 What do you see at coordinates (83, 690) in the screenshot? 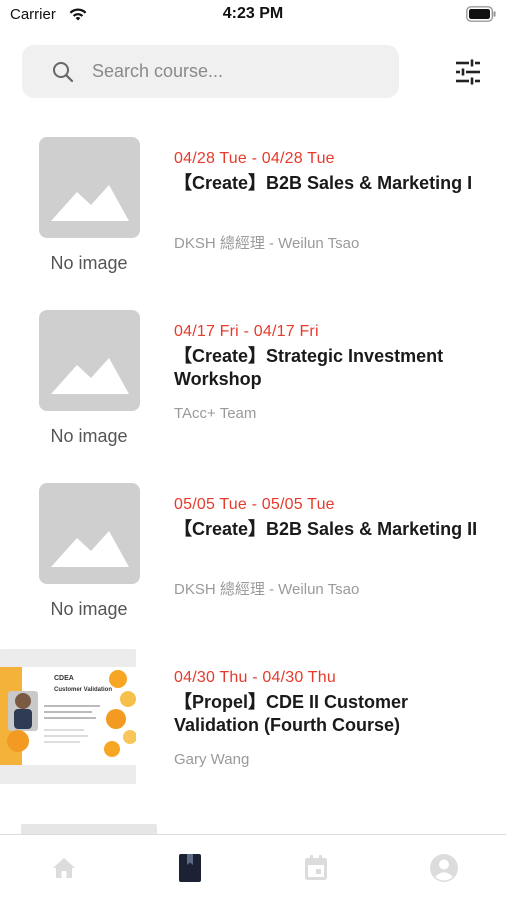
I see `thumbnail-subheading: Customer Validation` at bounding box center [83, 690].